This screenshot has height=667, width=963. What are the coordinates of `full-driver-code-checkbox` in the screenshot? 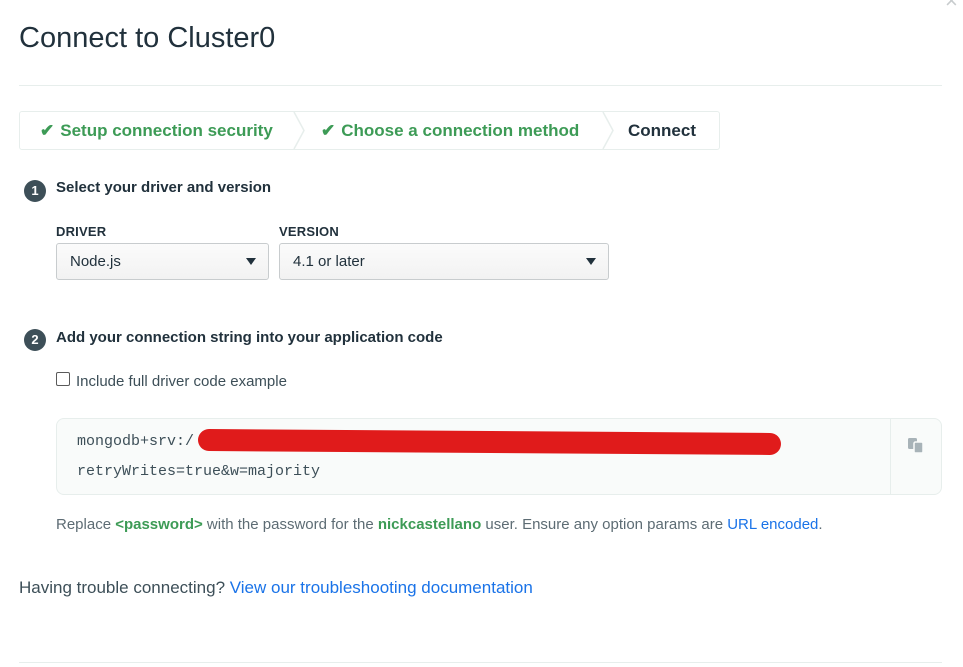 It's located at (63, 379).